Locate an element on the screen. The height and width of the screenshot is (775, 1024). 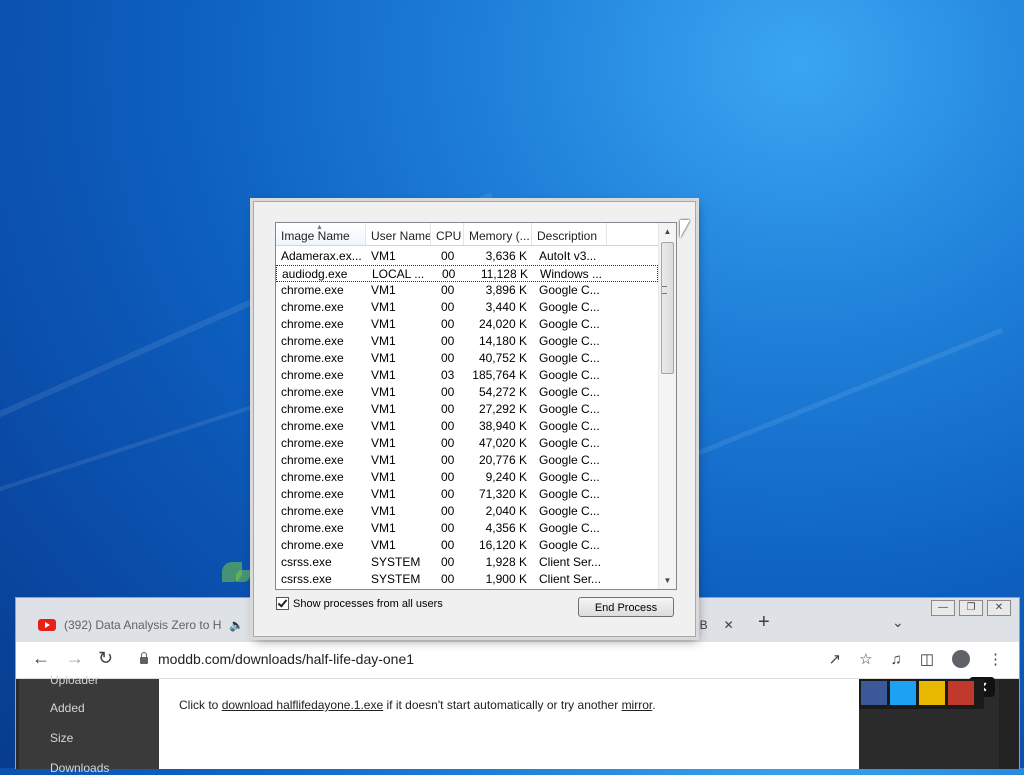
scroll-down-arrow-icon: ▼ is located at coordinates (667, 580).